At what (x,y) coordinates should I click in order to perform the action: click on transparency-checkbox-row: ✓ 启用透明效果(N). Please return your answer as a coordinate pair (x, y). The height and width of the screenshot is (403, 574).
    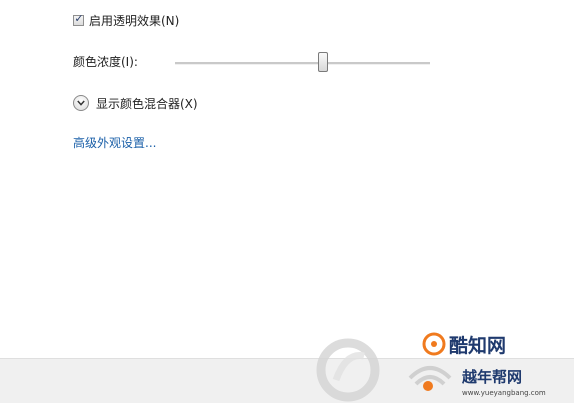
    Looking at the image, I should click on (126, 20).